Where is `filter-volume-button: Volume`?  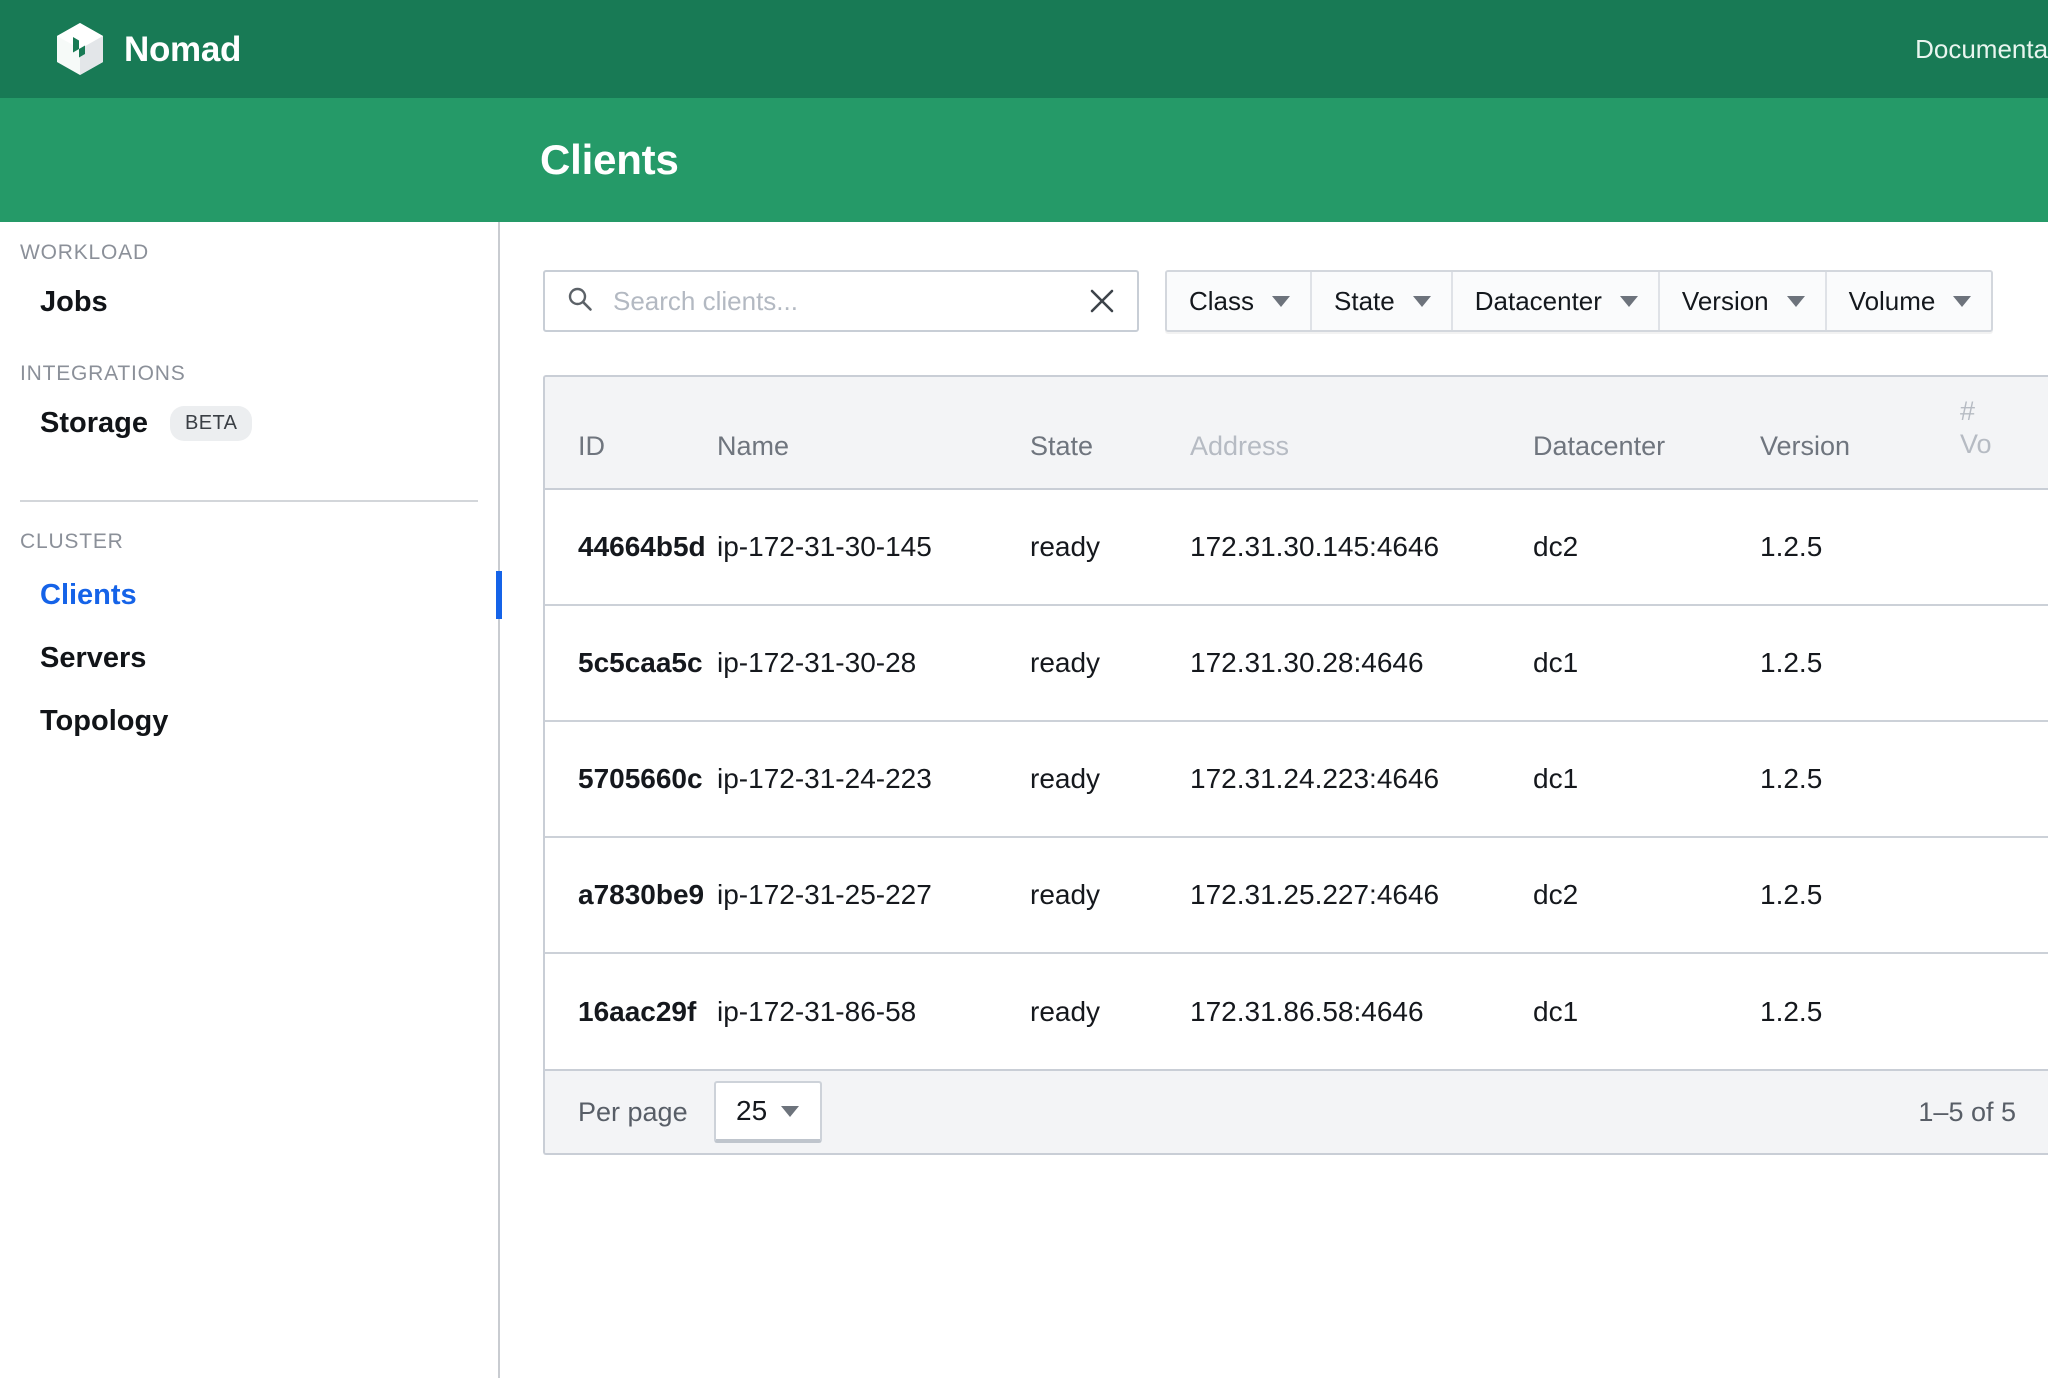 filter-volume-button: Volume is located at coordinates (1909, 301).